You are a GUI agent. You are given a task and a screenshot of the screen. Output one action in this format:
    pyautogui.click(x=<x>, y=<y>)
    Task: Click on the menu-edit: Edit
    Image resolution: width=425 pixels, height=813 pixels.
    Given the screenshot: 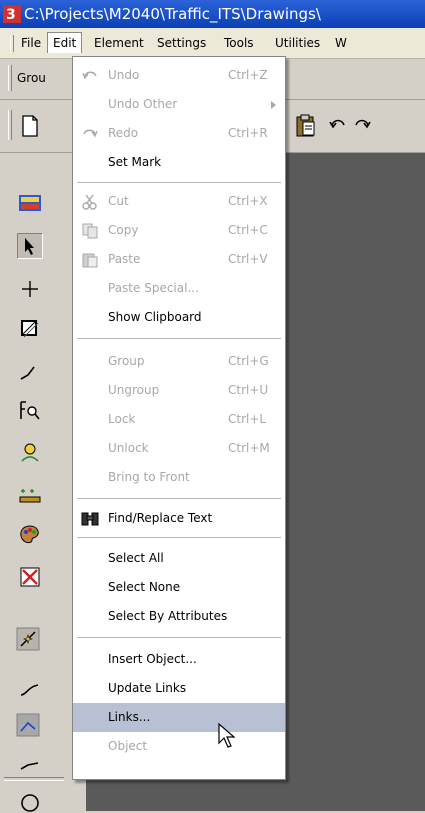 What is the action you would take?
    pyautogui.click(x=65, y=42)
    